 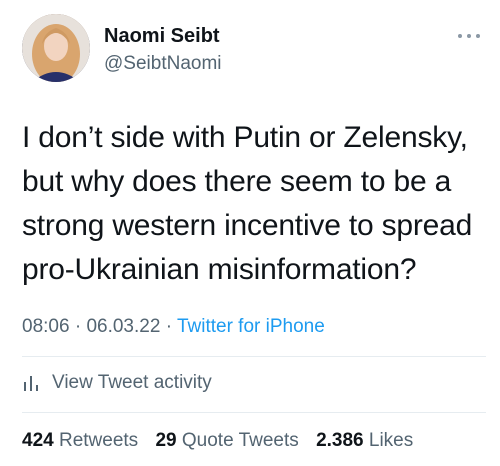 What do you see at coordinates (163, 64) in the screenshot?
I see `author-handle: @SeibtNaomi` at bounding box center [163, 64].